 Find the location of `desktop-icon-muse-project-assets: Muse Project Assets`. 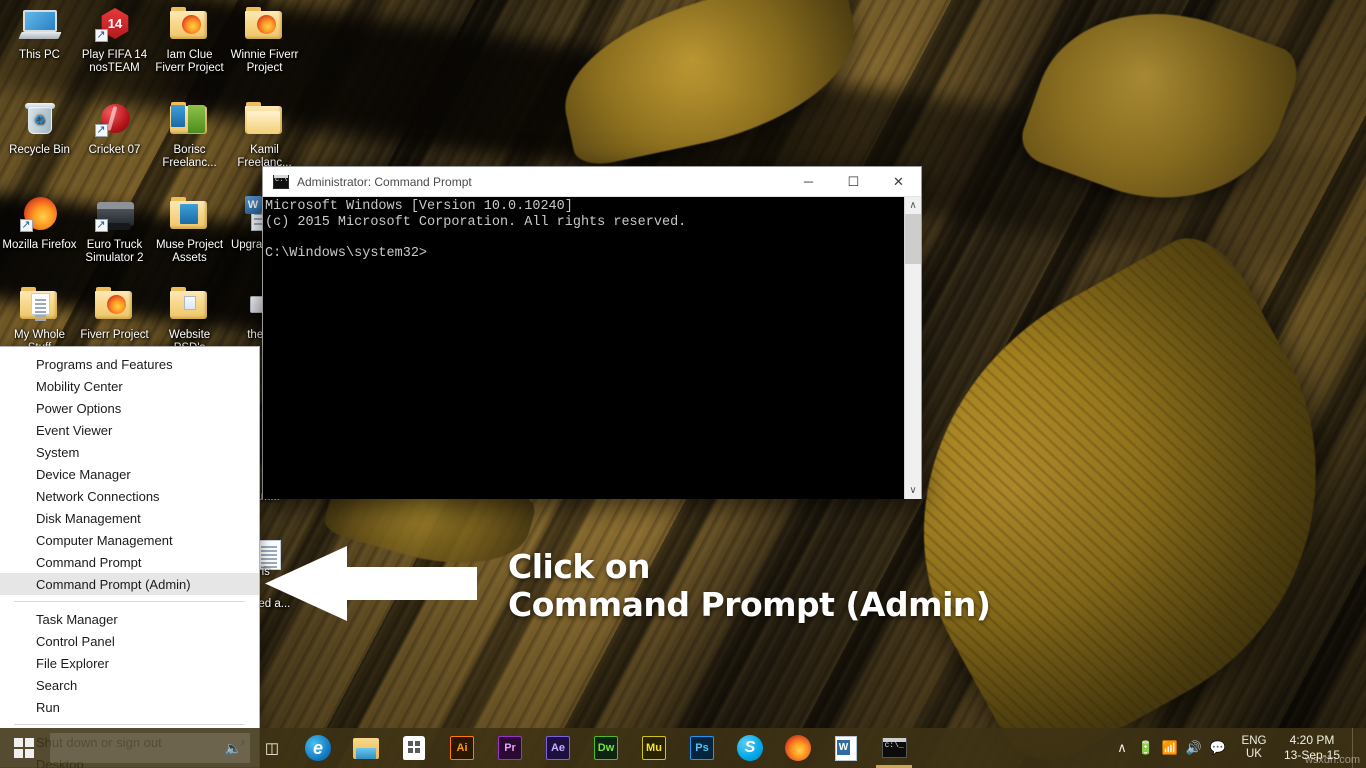

desktop-icon-muse-project-assets: Muse Project Assets is located at coordinates (189, 229).